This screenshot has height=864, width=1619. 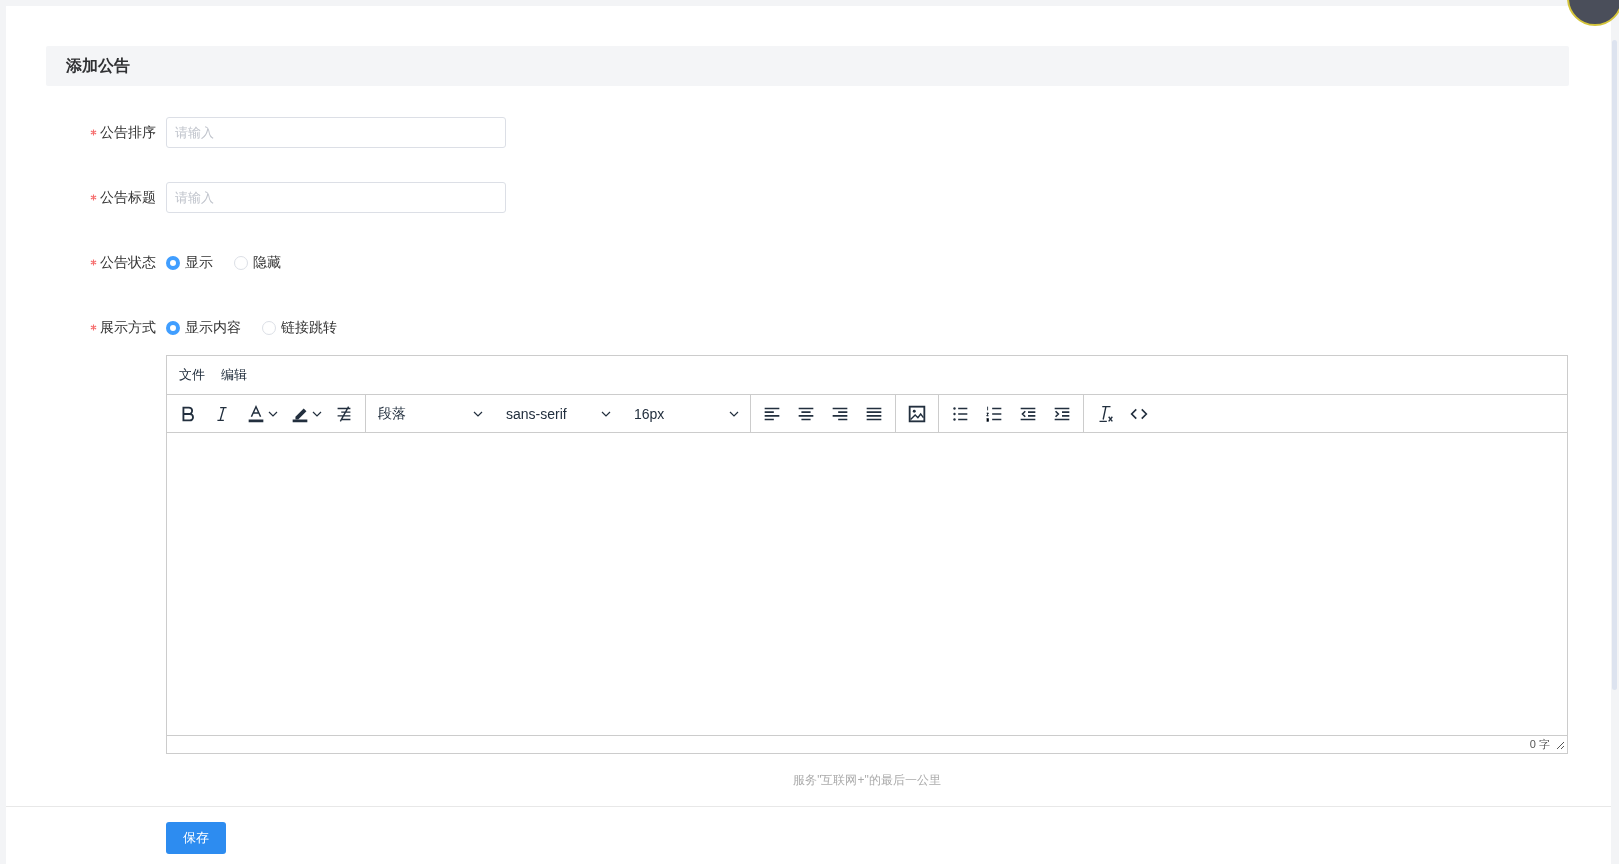 What do you see at coordinates (128, 132) in the screenshot?
I see `field-label: 公告排序` at bounding box center [128, 132].